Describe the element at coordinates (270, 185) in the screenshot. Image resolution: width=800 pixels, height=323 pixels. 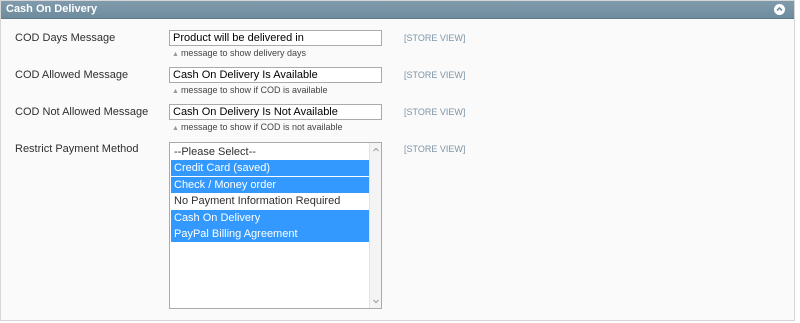
I see `payment-option: Check / Money order` at that location.